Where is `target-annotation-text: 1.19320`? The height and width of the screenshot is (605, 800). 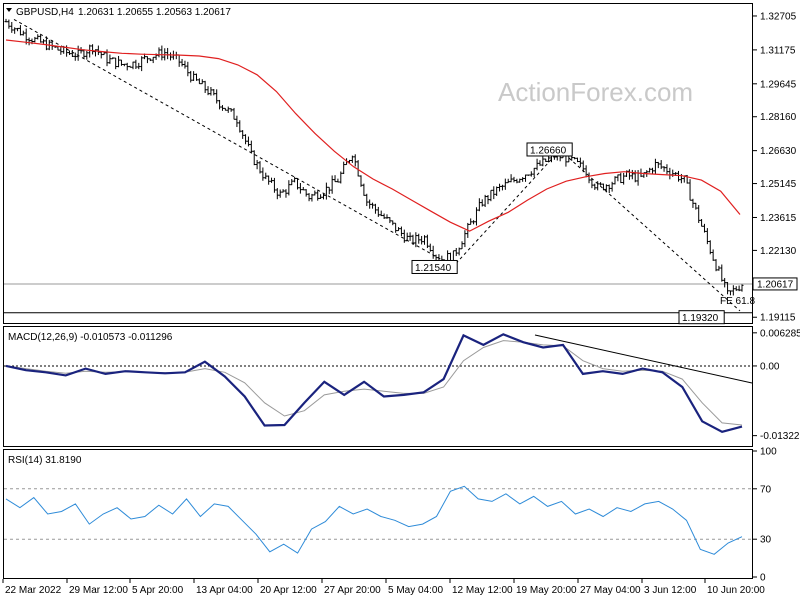 target-annotation-text: 1.19320 is located at coordinates (700, 318).